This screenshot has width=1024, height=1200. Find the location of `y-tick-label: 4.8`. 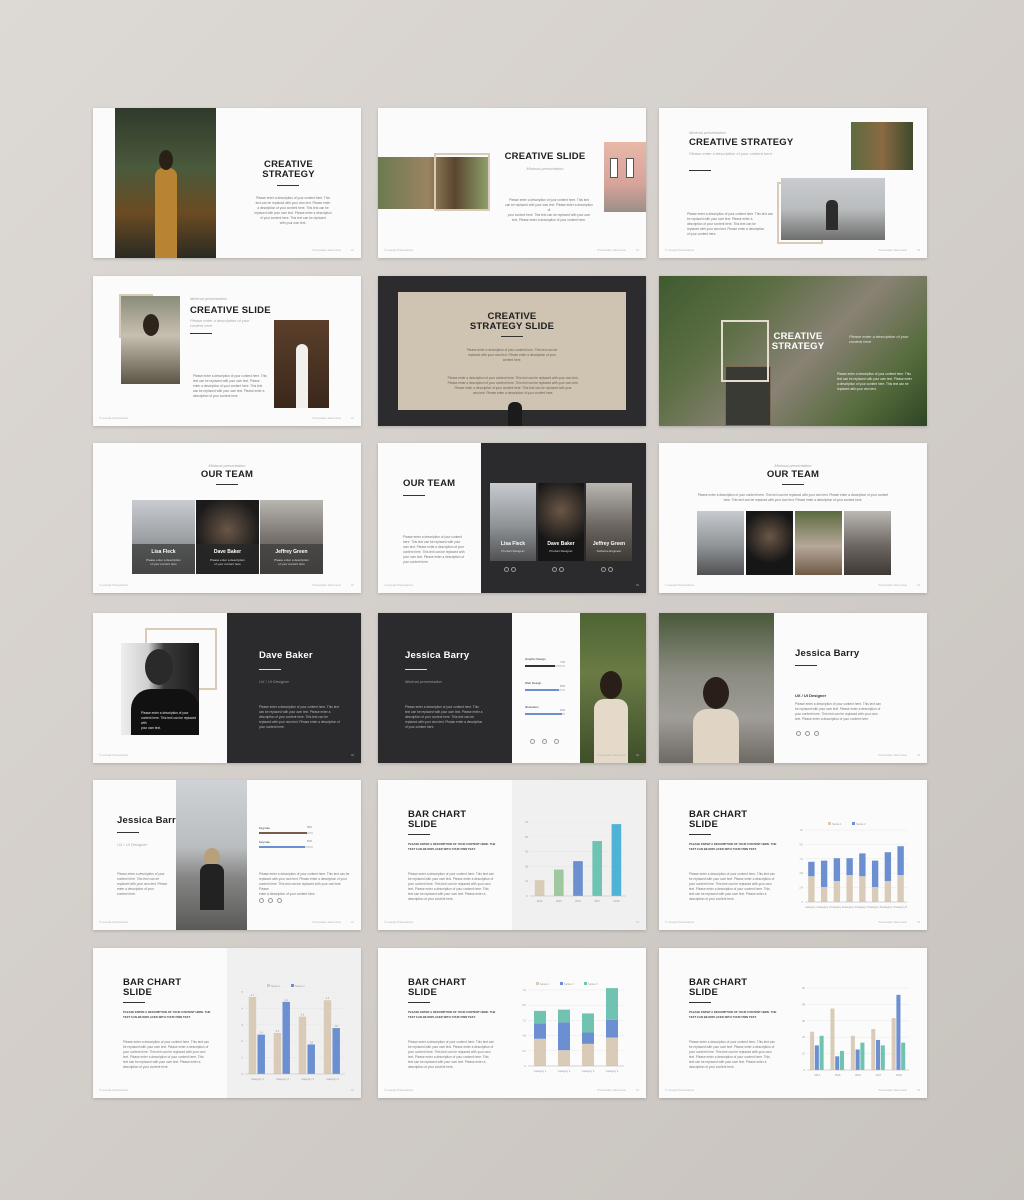

y-tick-label: 4.8 is located at coordinates (801, 873).